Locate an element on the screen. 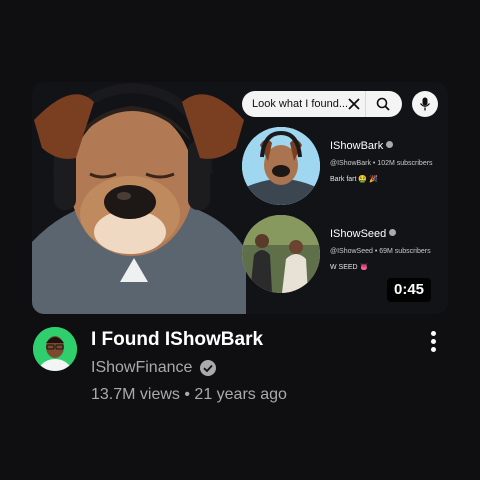 The image size is (480, 480). video-title: I Found IShowBark is located at coordinates (177, 340).